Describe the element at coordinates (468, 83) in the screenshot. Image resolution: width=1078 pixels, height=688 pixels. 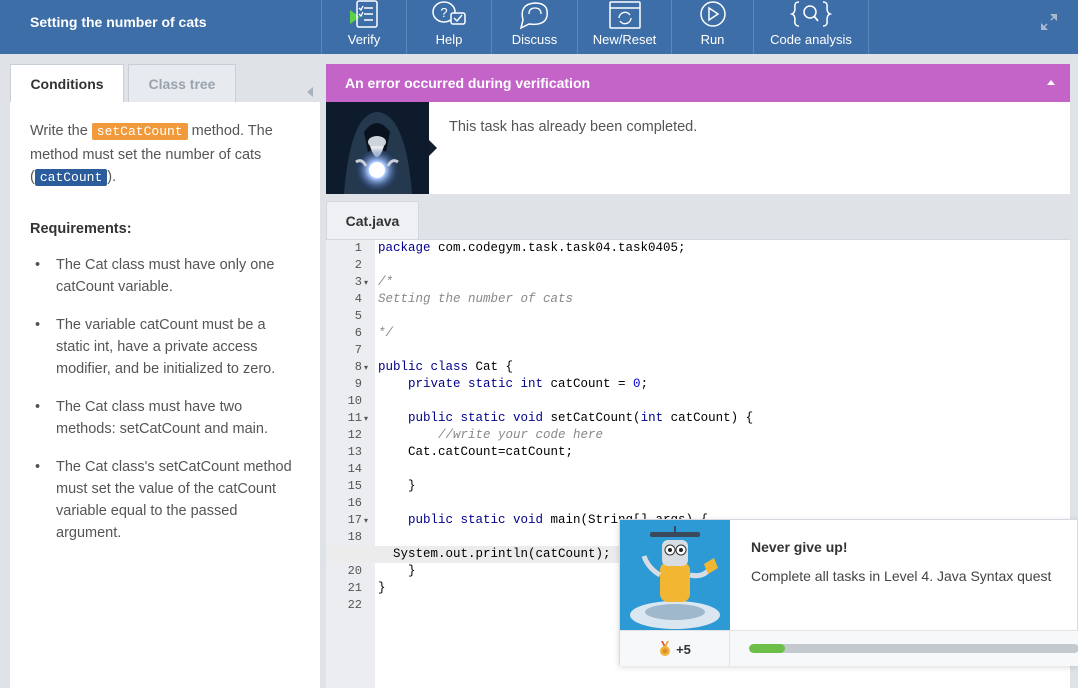
I see `error-title: An error occurred during verification` at that location.